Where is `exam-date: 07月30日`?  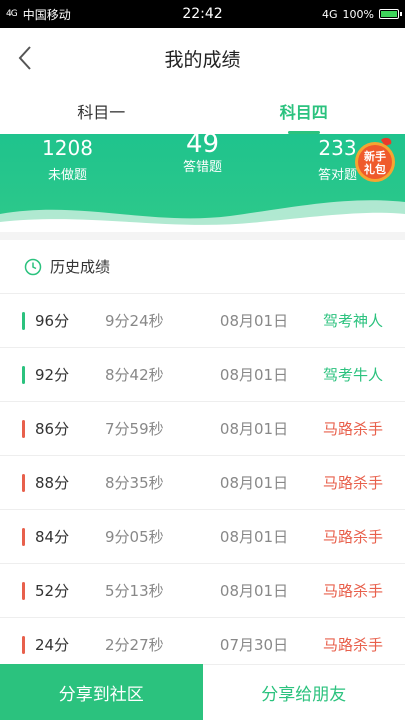
exam-date: 07月30日 is located at coordinates (254, 645).